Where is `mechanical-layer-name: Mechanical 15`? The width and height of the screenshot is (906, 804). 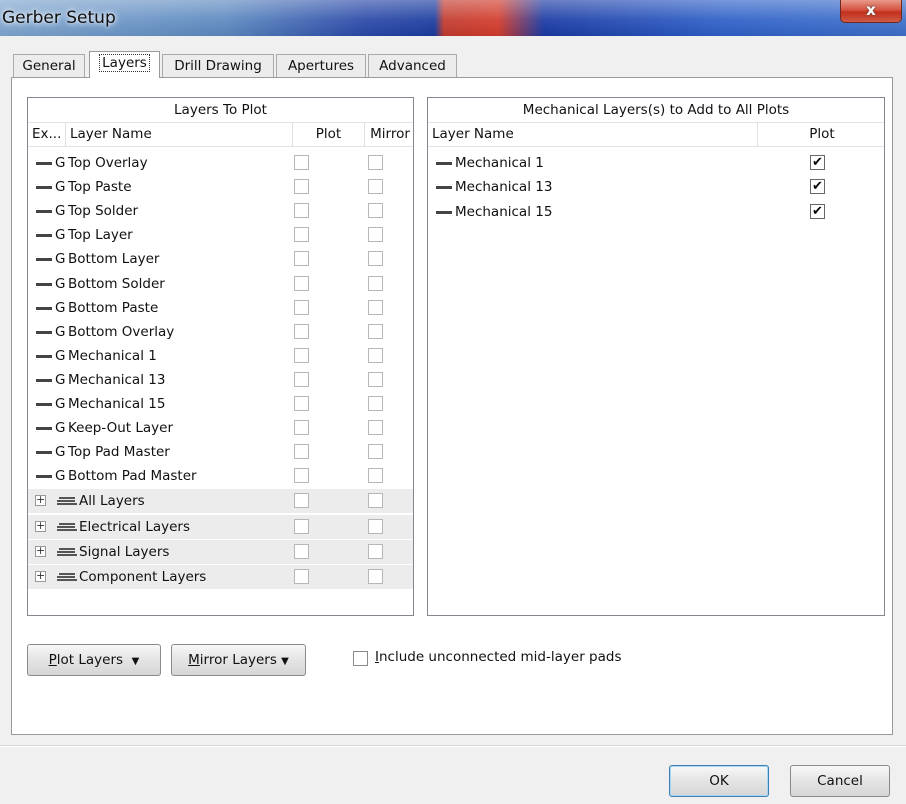
mechanical-layer-name: Mechanical 15 is located at coordinates (504, 211).